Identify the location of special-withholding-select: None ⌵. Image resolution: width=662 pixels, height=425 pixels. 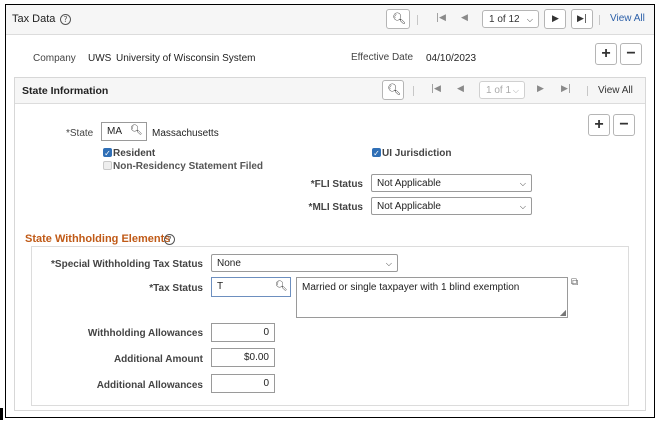
(304, 263).